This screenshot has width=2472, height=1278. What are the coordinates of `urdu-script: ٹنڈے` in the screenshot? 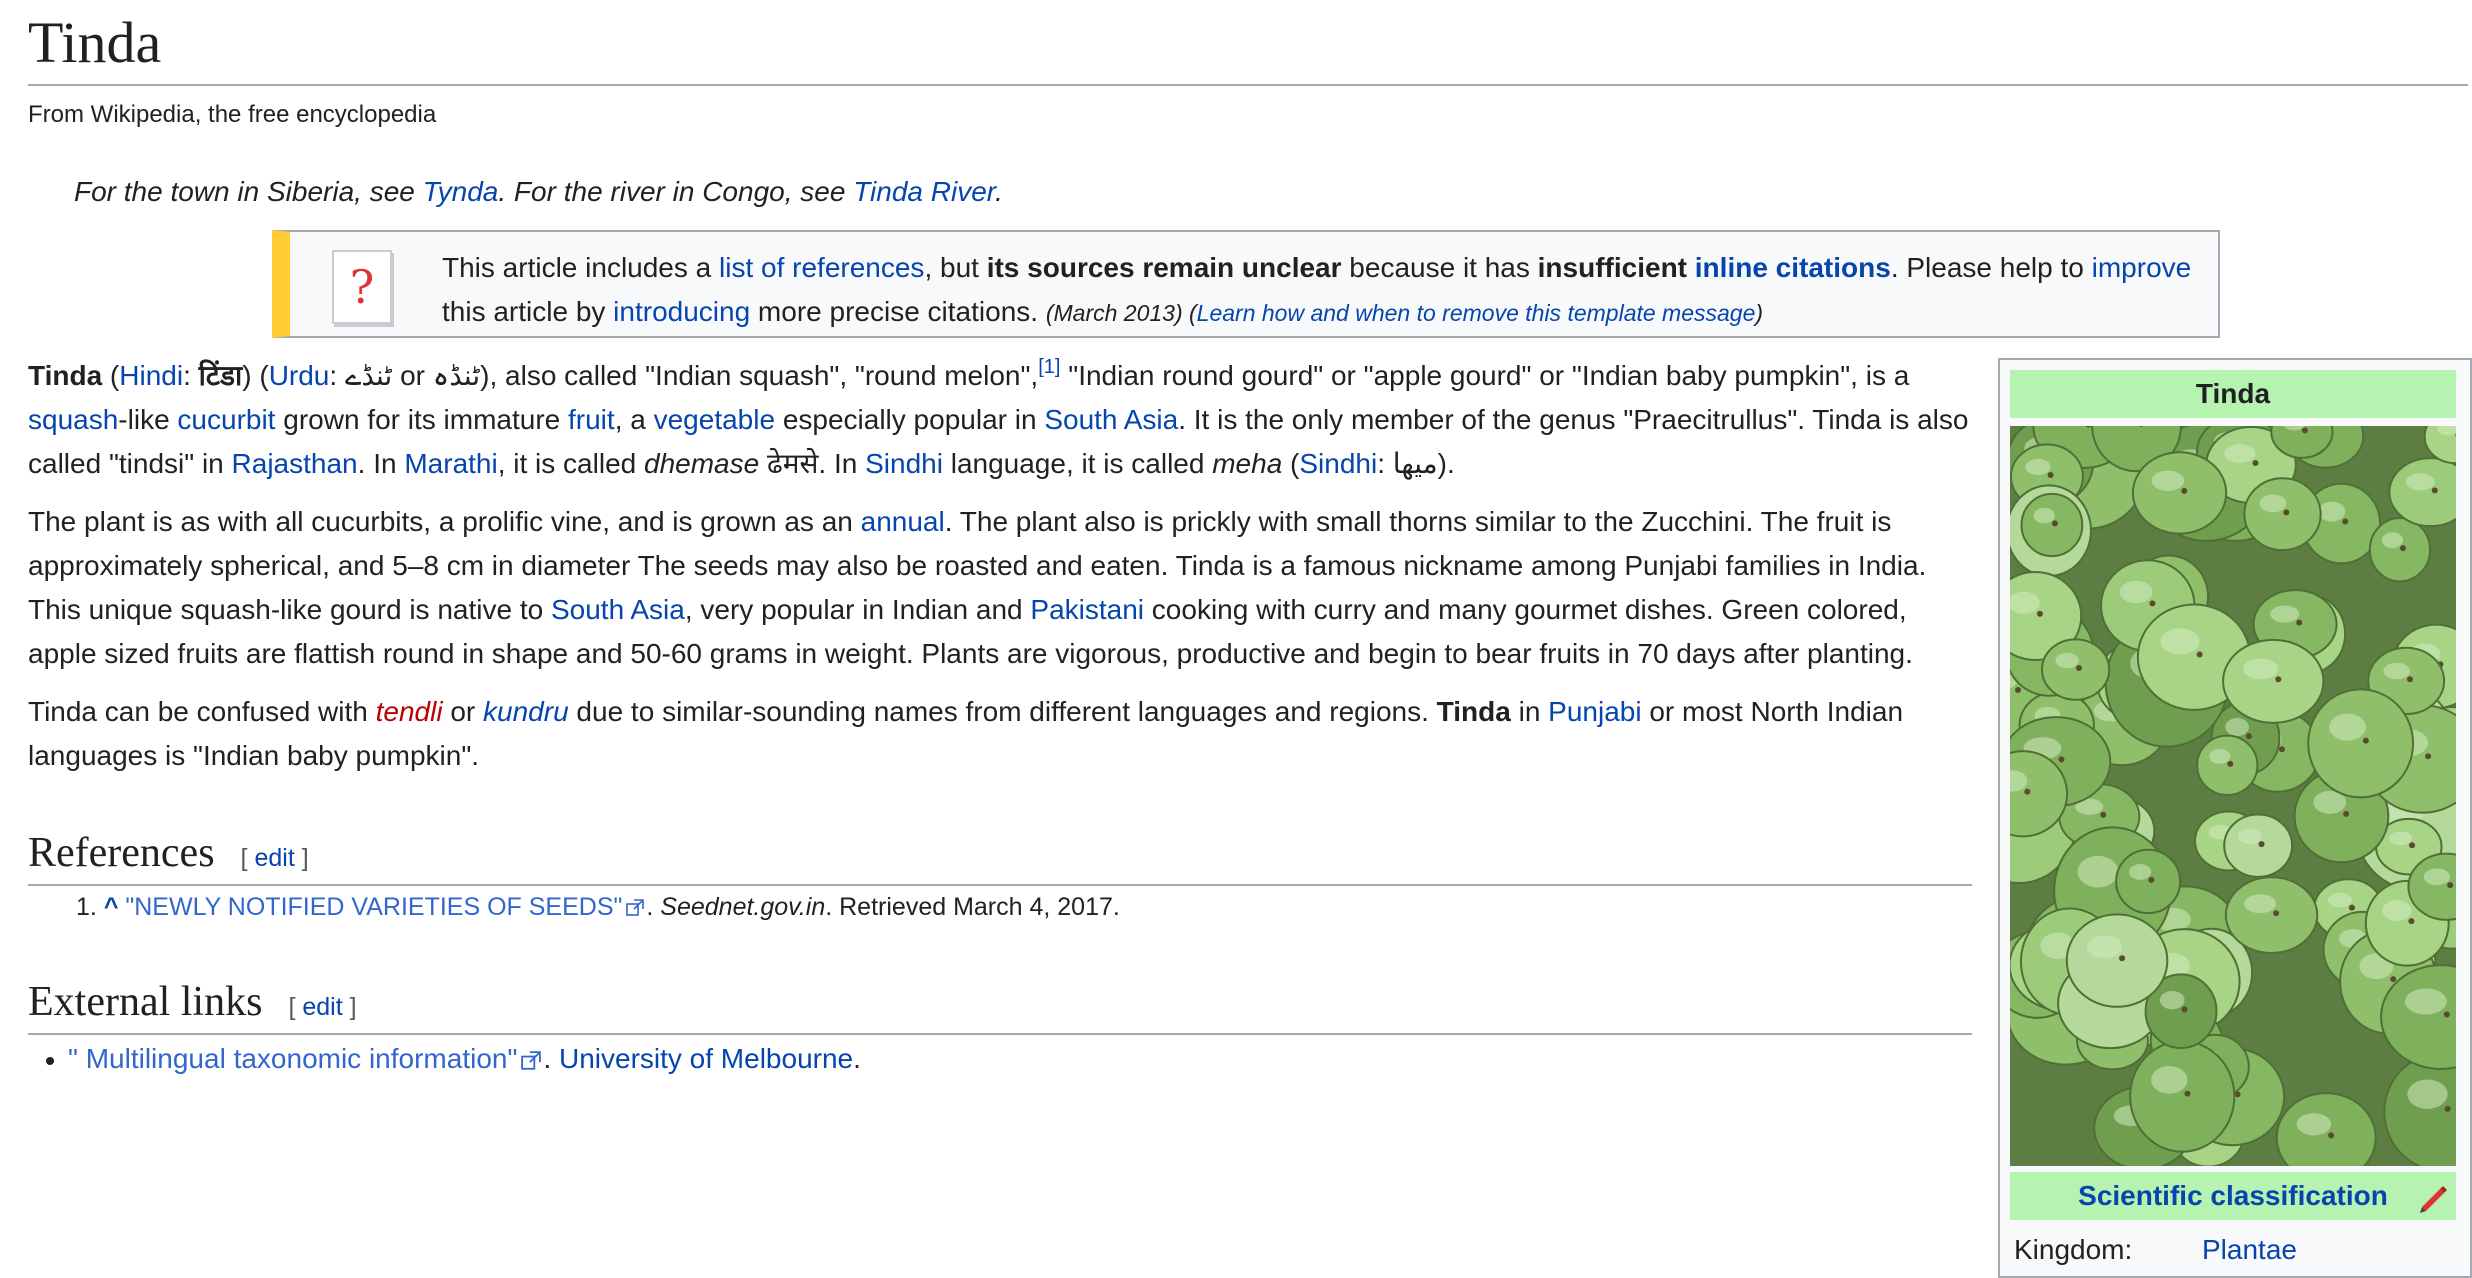 It's located at (368, 375).